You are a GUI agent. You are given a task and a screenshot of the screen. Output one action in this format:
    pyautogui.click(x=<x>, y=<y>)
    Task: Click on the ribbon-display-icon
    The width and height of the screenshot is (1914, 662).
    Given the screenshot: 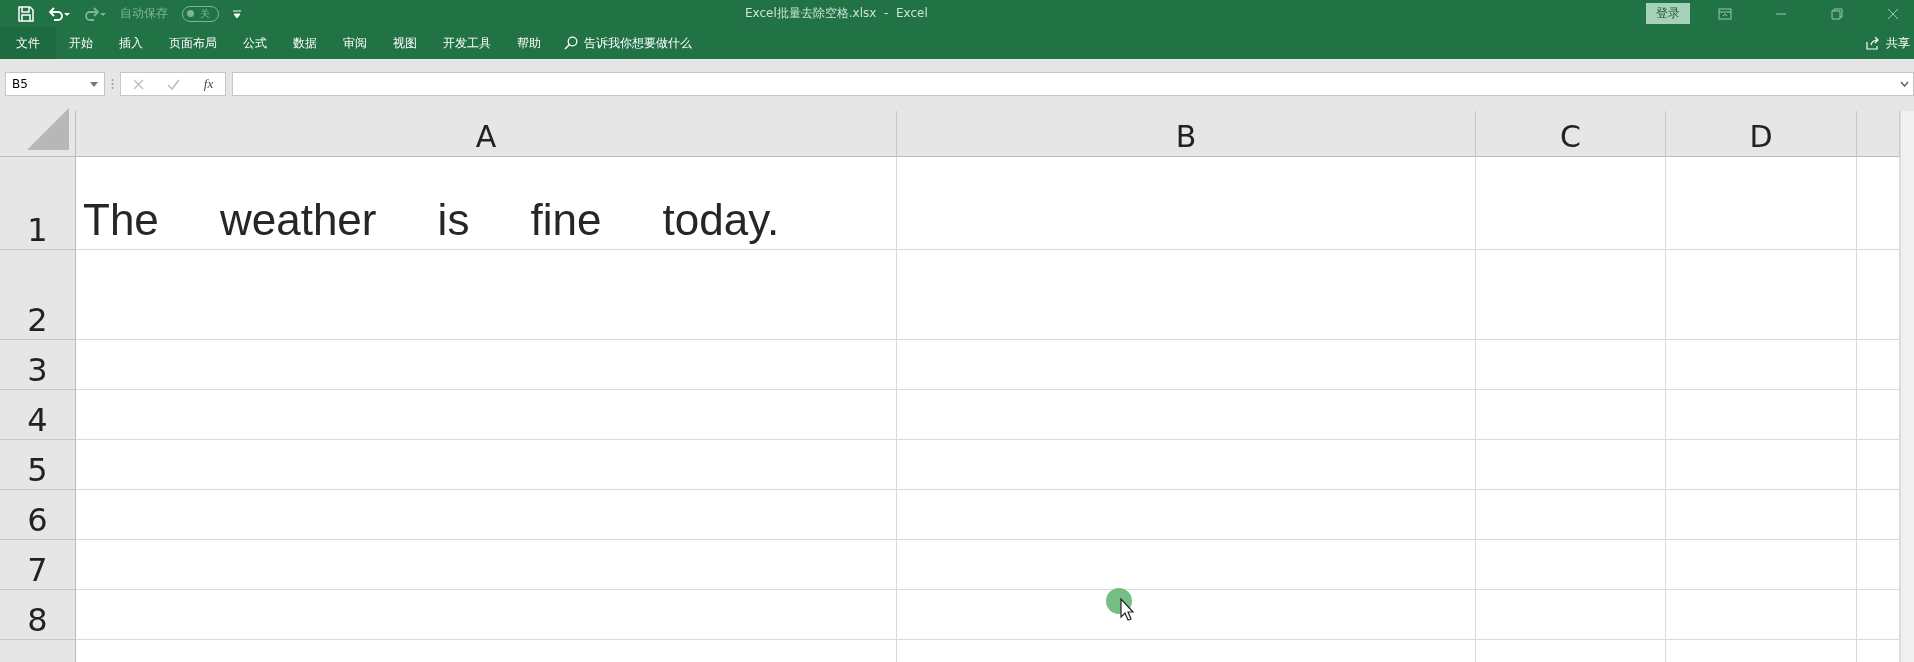 What is the action you would take?
    pyautogui.click(x=1725, y=13)
    